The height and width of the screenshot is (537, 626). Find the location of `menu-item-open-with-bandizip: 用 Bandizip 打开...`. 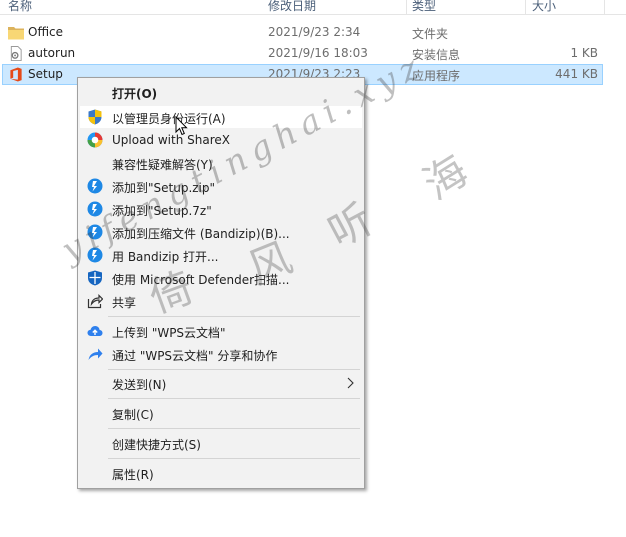

menu-item-open-with-bandizip: 用 Bandizip 打开... is located at coordinates (221, 255).